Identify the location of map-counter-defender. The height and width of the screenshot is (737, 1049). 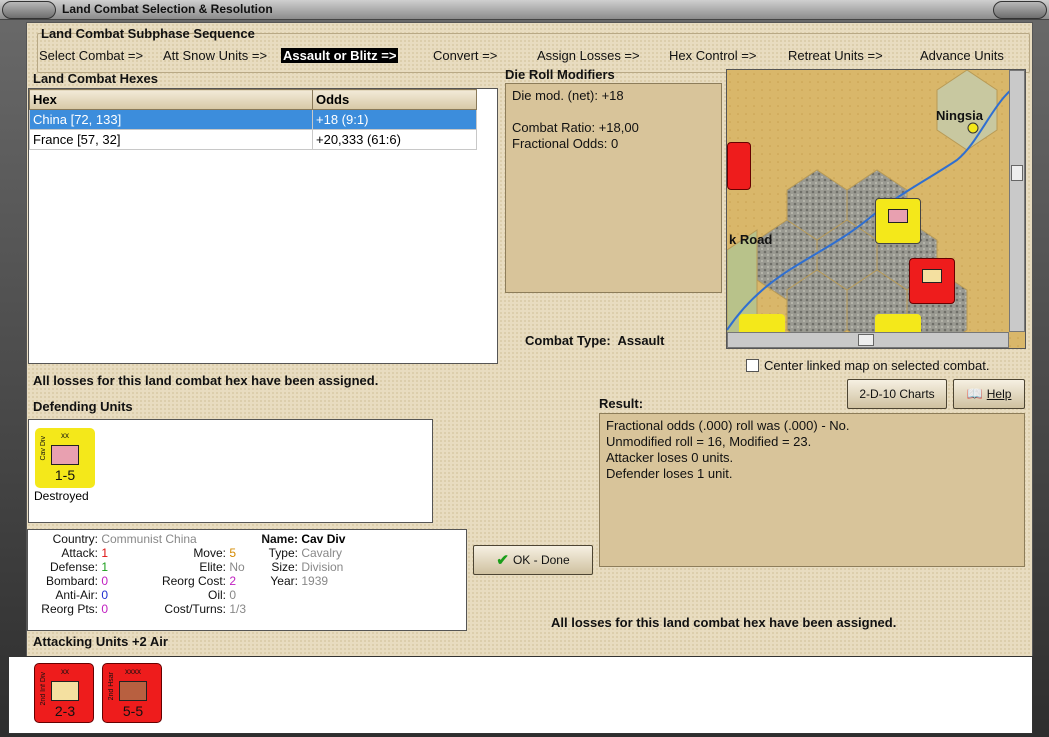
(898, 221).